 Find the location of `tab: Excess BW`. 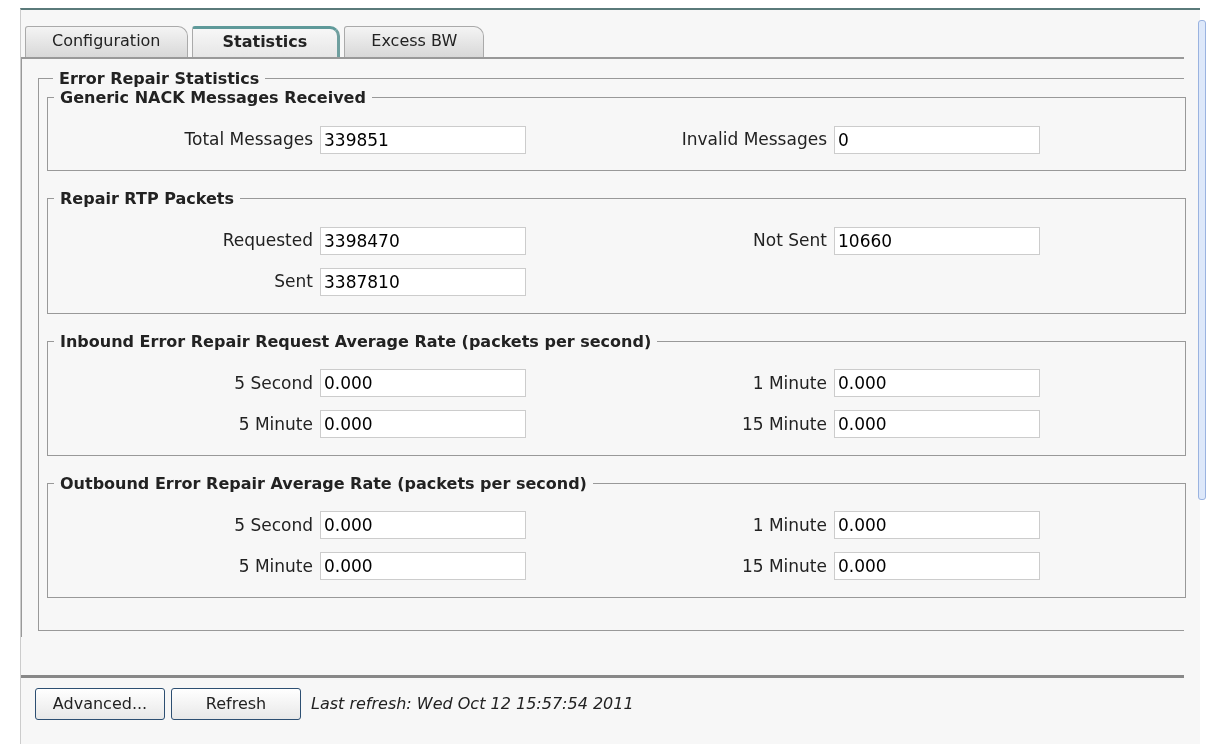

tab: Excess BW is located at coordinates (414, 41).